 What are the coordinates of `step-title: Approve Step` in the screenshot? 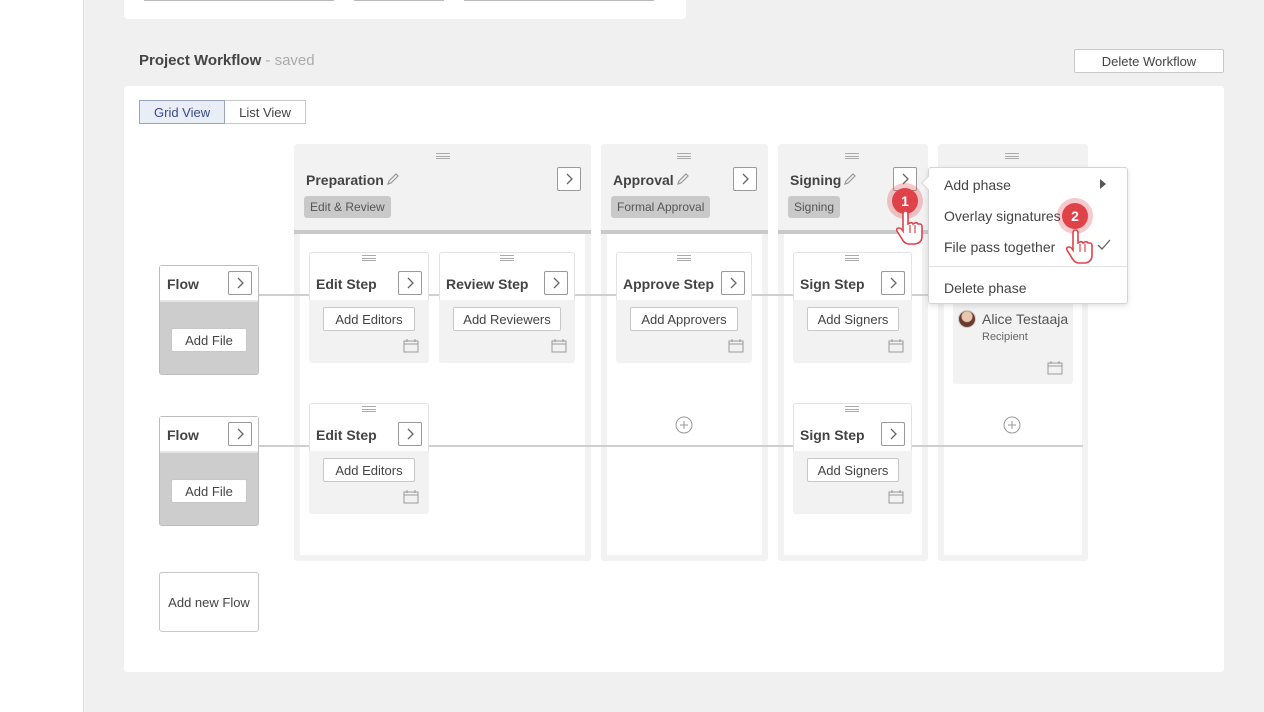 It's located at (669, 284).